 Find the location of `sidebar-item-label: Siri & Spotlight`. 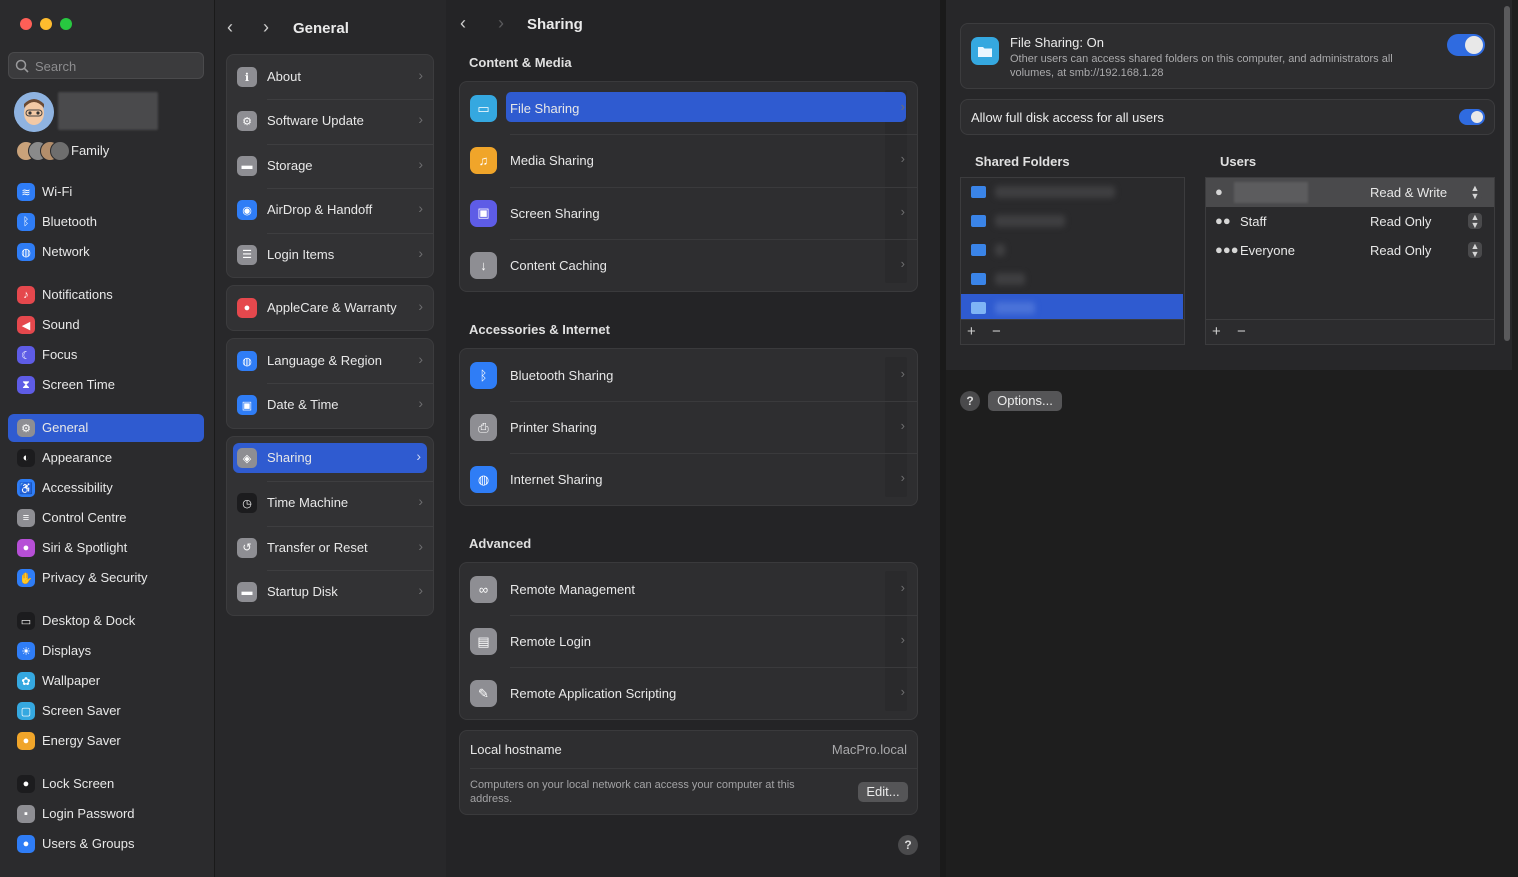

sidebar-item-label: Siri & Spotlight is located at coordinates (85, 547).